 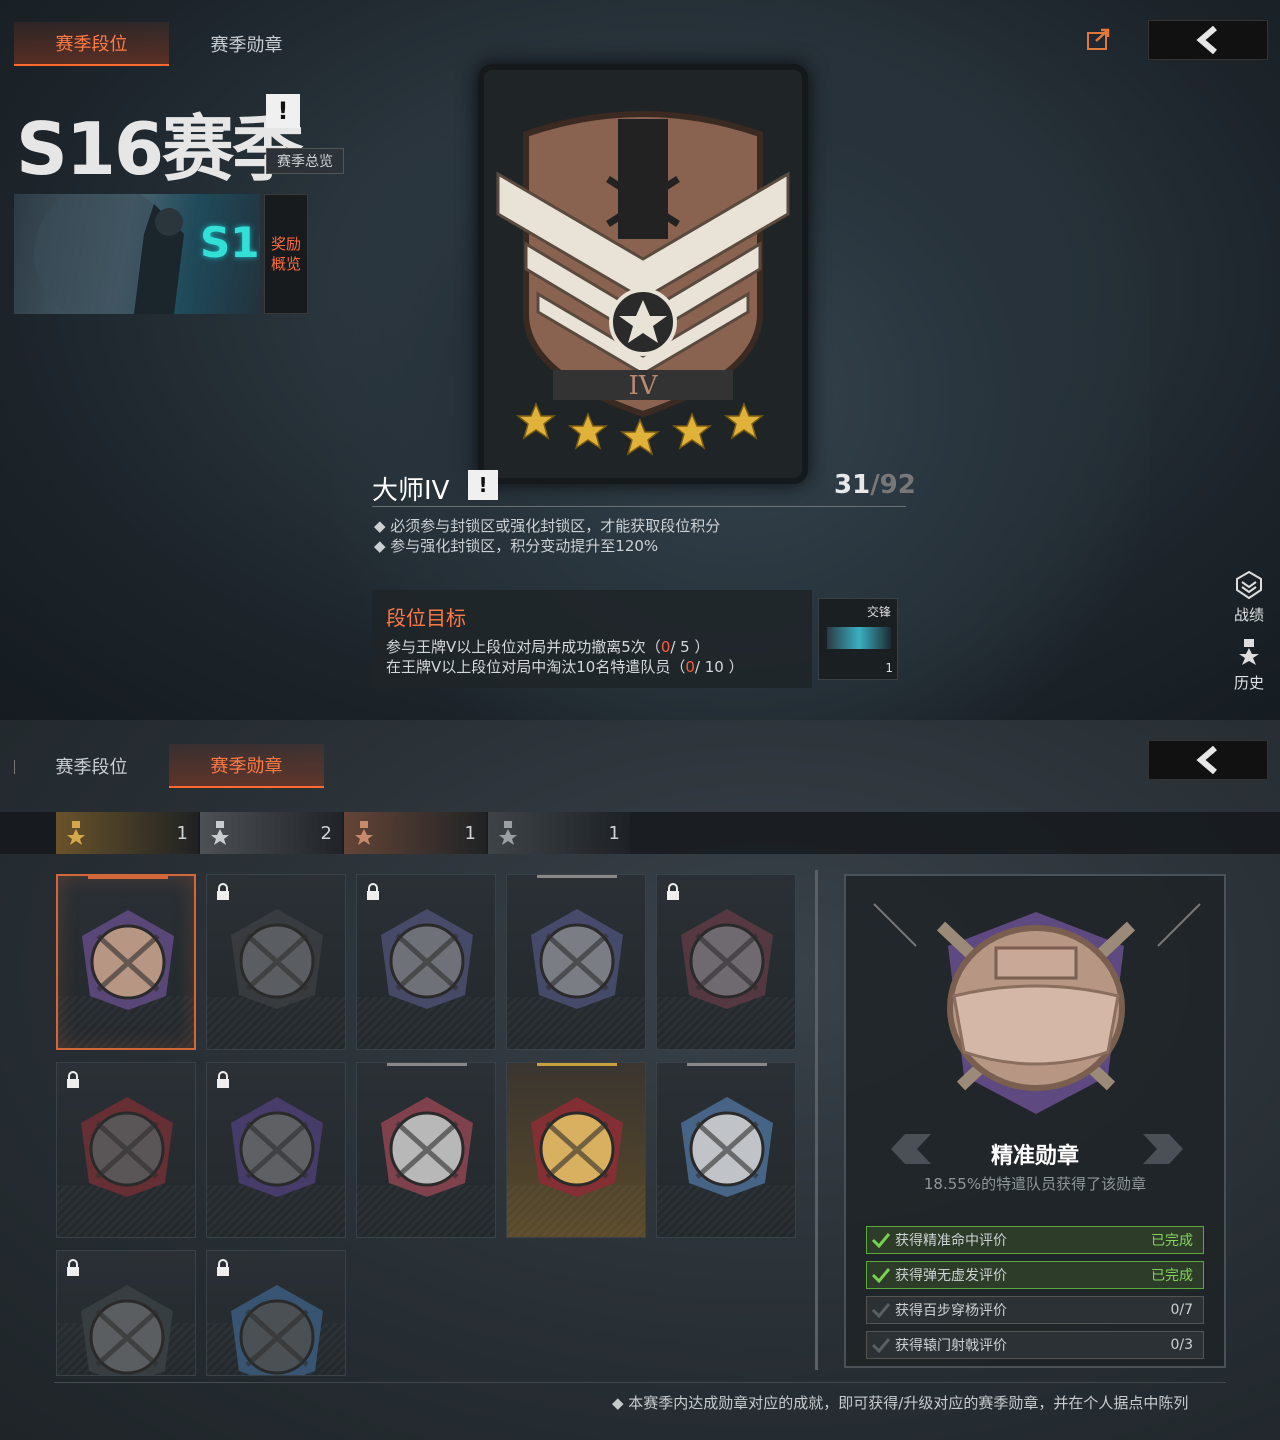 What do you see at coordinates (1099, 39) in the screenshot?
I see `share-icon` at bounding box center [1099, 39].